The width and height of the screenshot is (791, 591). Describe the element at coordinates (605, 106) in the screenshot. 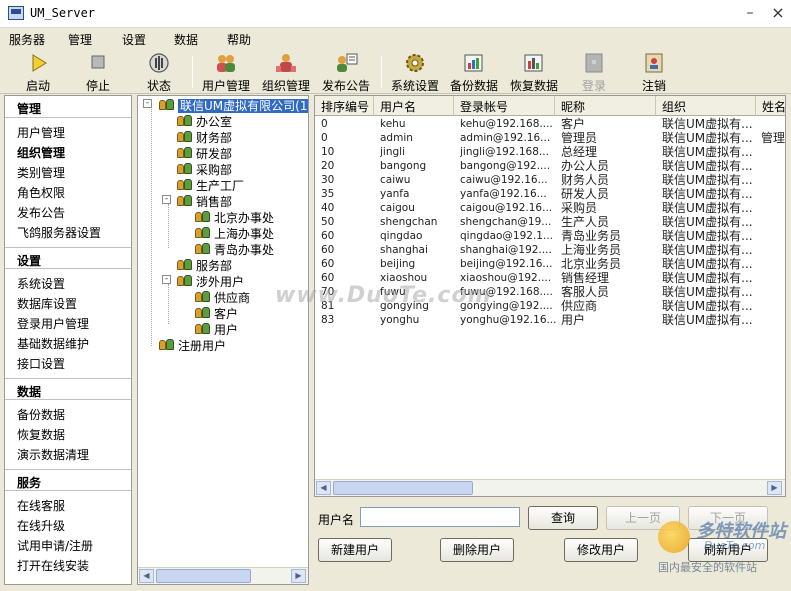

I see `column-header-nickname: 昵称` at that location.